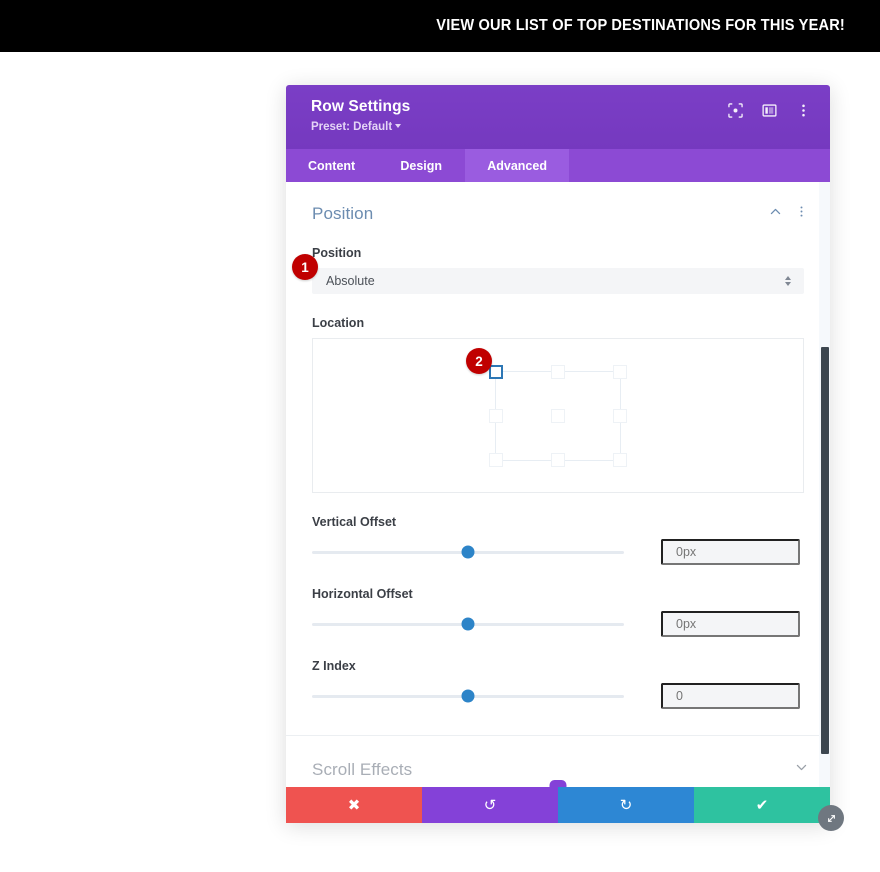  I want to click on annotation-badge-1: 1, so click(305, 267).